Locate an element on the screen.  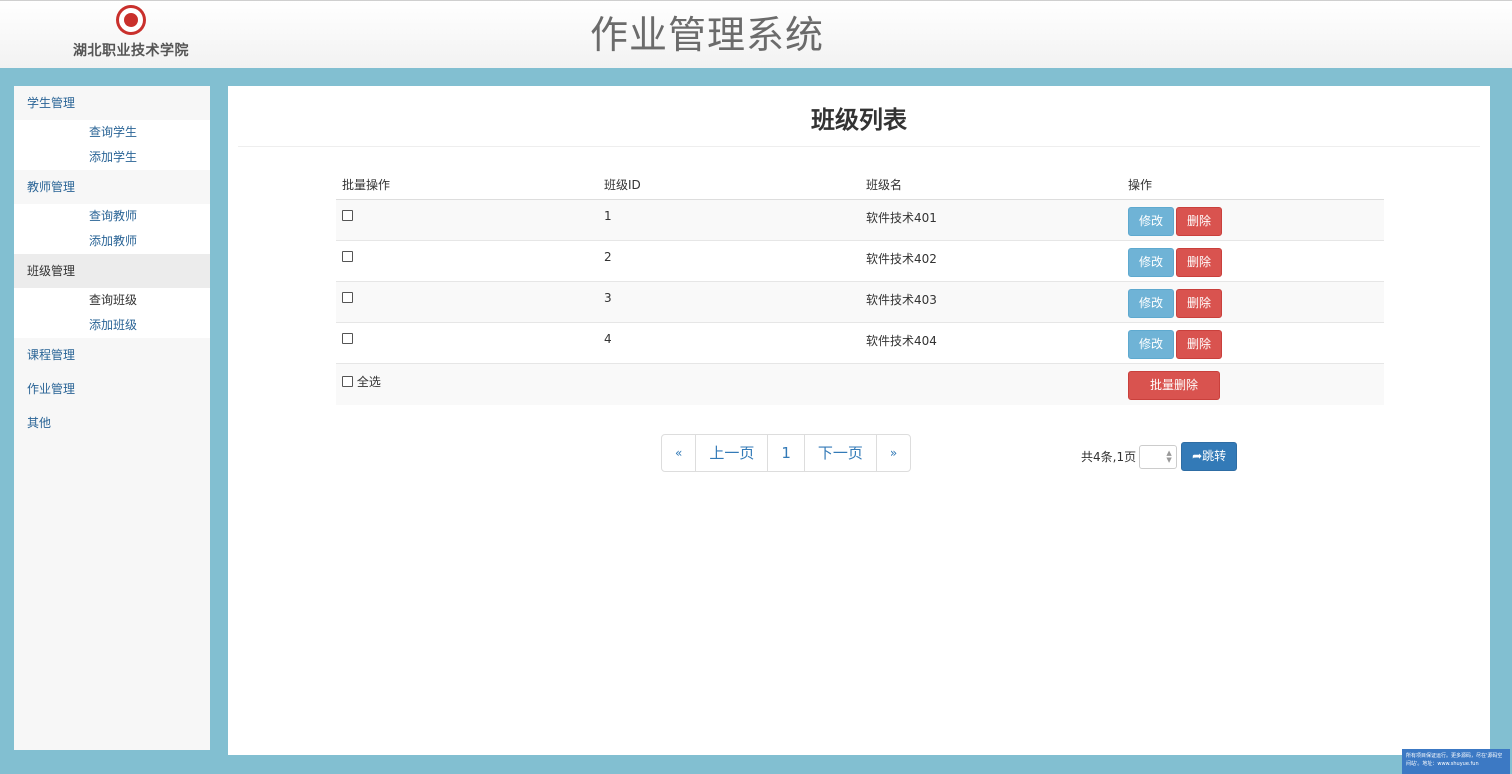
class-name-cell: 软件技术402 is located at coordinates (991, 261).